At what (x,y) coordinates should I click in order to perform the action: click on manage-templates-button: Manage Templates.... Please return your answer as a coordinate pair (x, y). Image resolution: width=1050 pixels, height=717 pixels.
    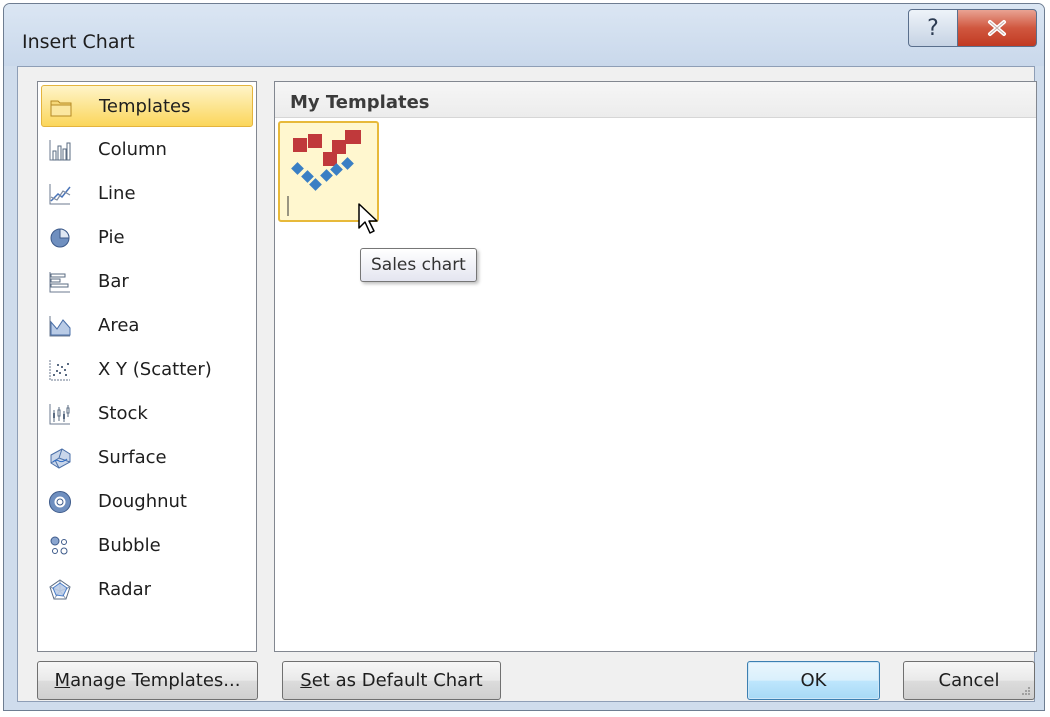
    Looking at the image, I should click on (147, 680).